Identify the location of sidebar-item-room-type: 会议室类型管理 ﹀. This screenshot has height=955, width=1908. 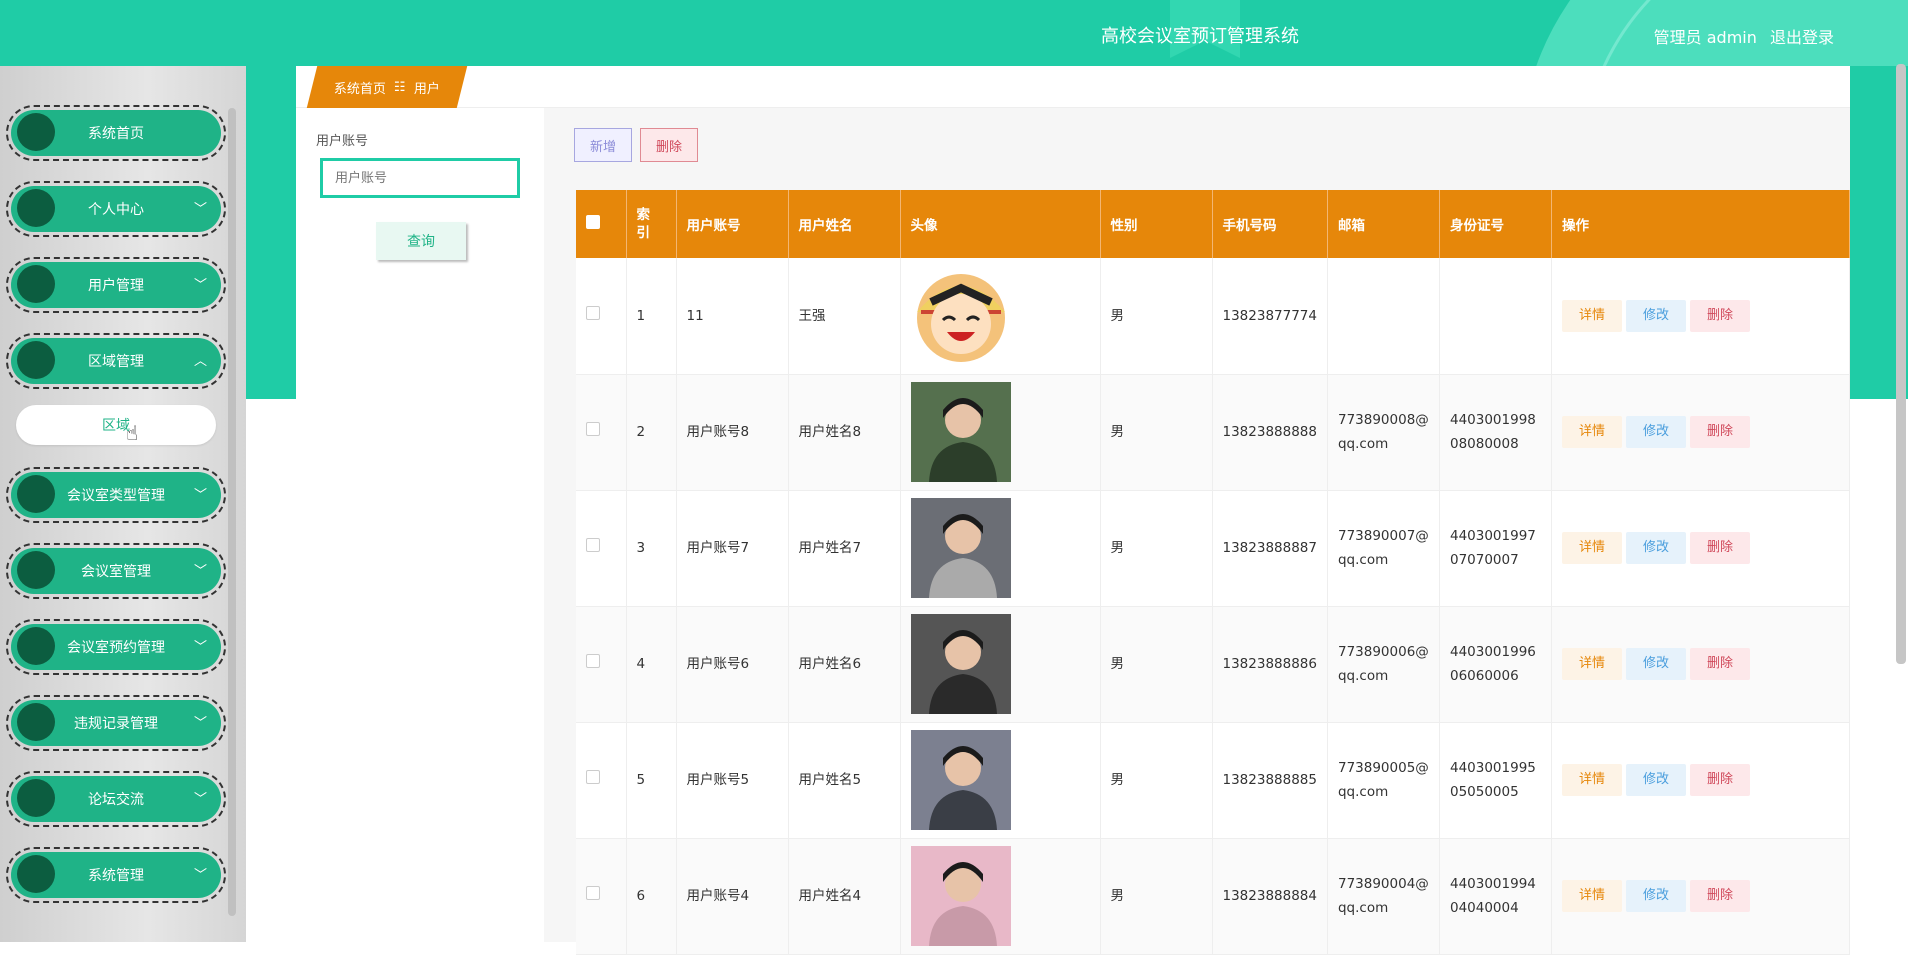
(116, 495).